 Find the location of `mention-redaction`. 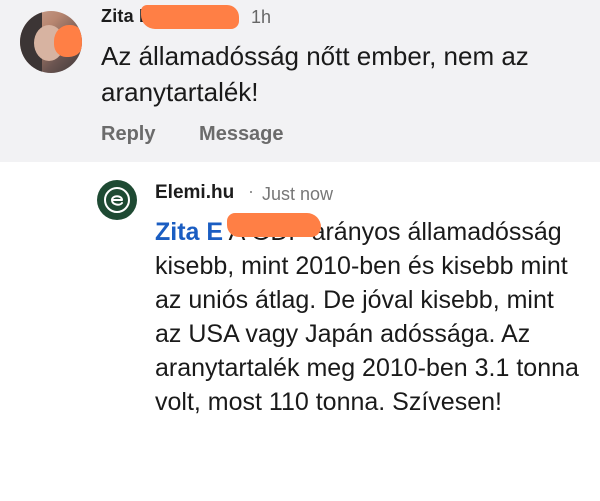

mention-redaction is located at coordinates (274, 225).